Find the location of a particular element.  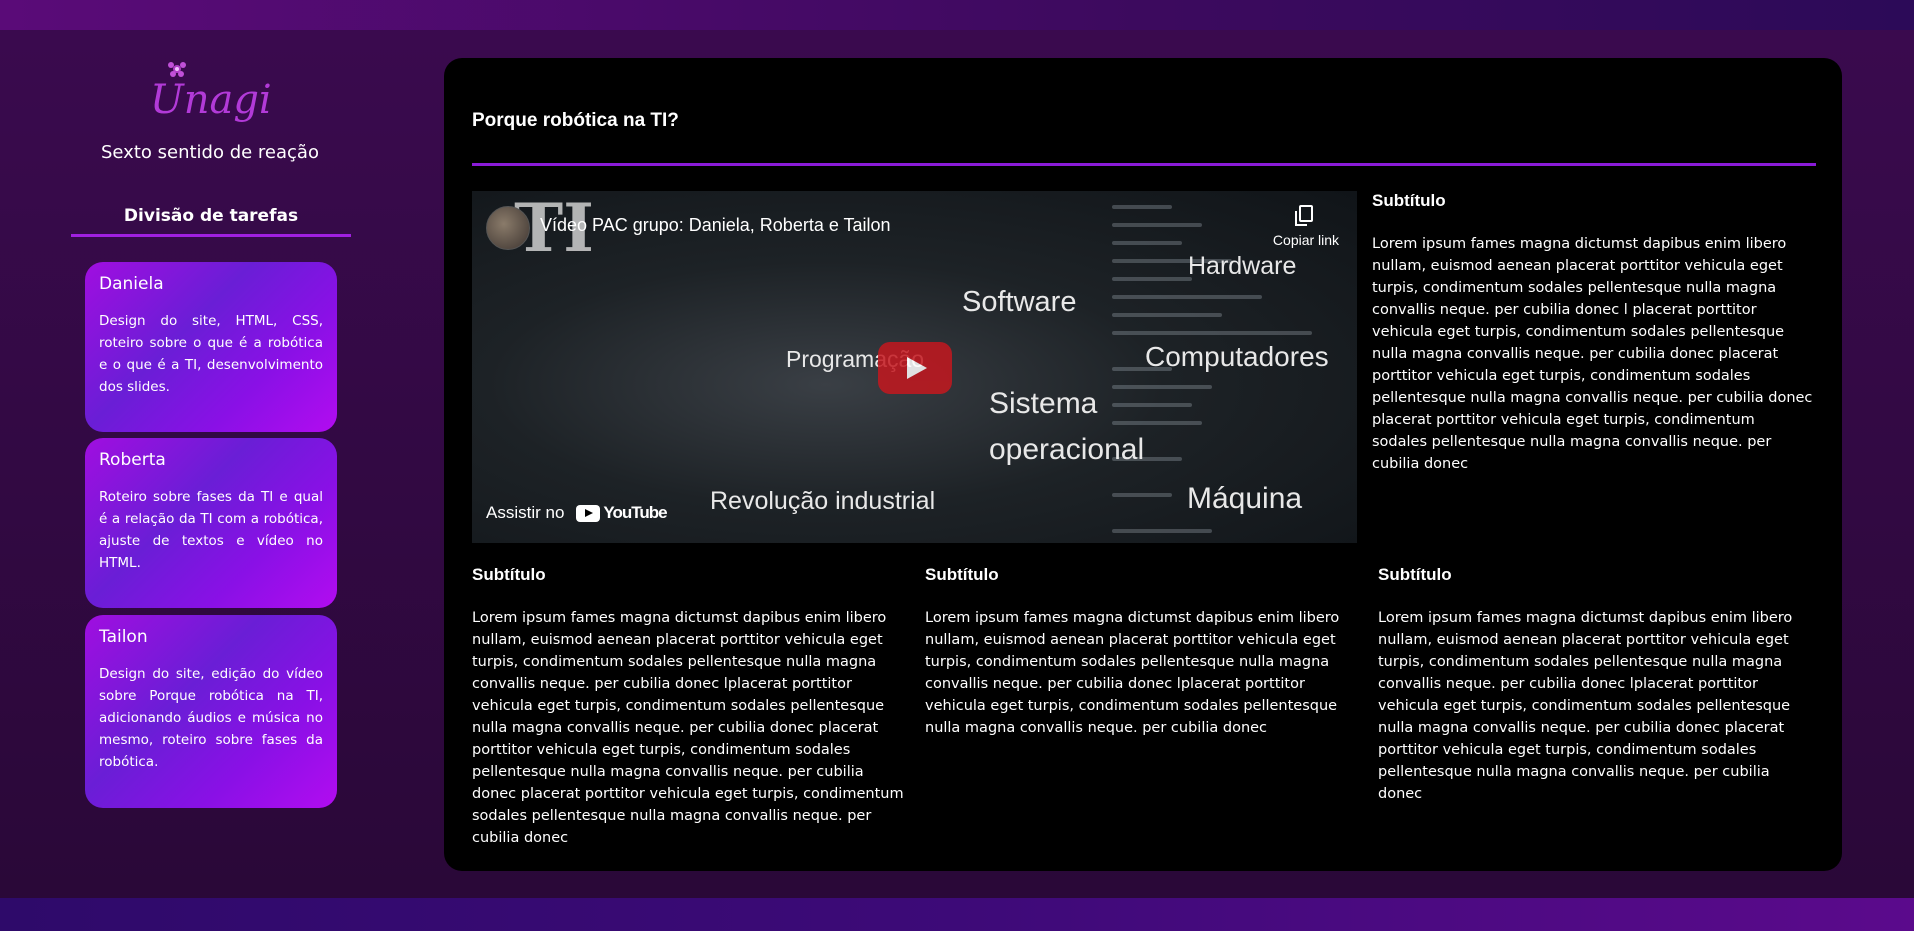

video-word-computadores: Computadores is located at coordinates (1237, 356).